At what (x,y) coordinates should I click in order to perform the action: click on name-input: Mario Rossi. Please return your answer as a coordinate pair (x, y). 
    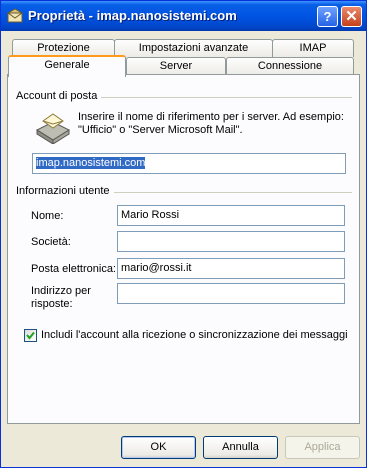
    Looking at the image, I should click on (231, 215).